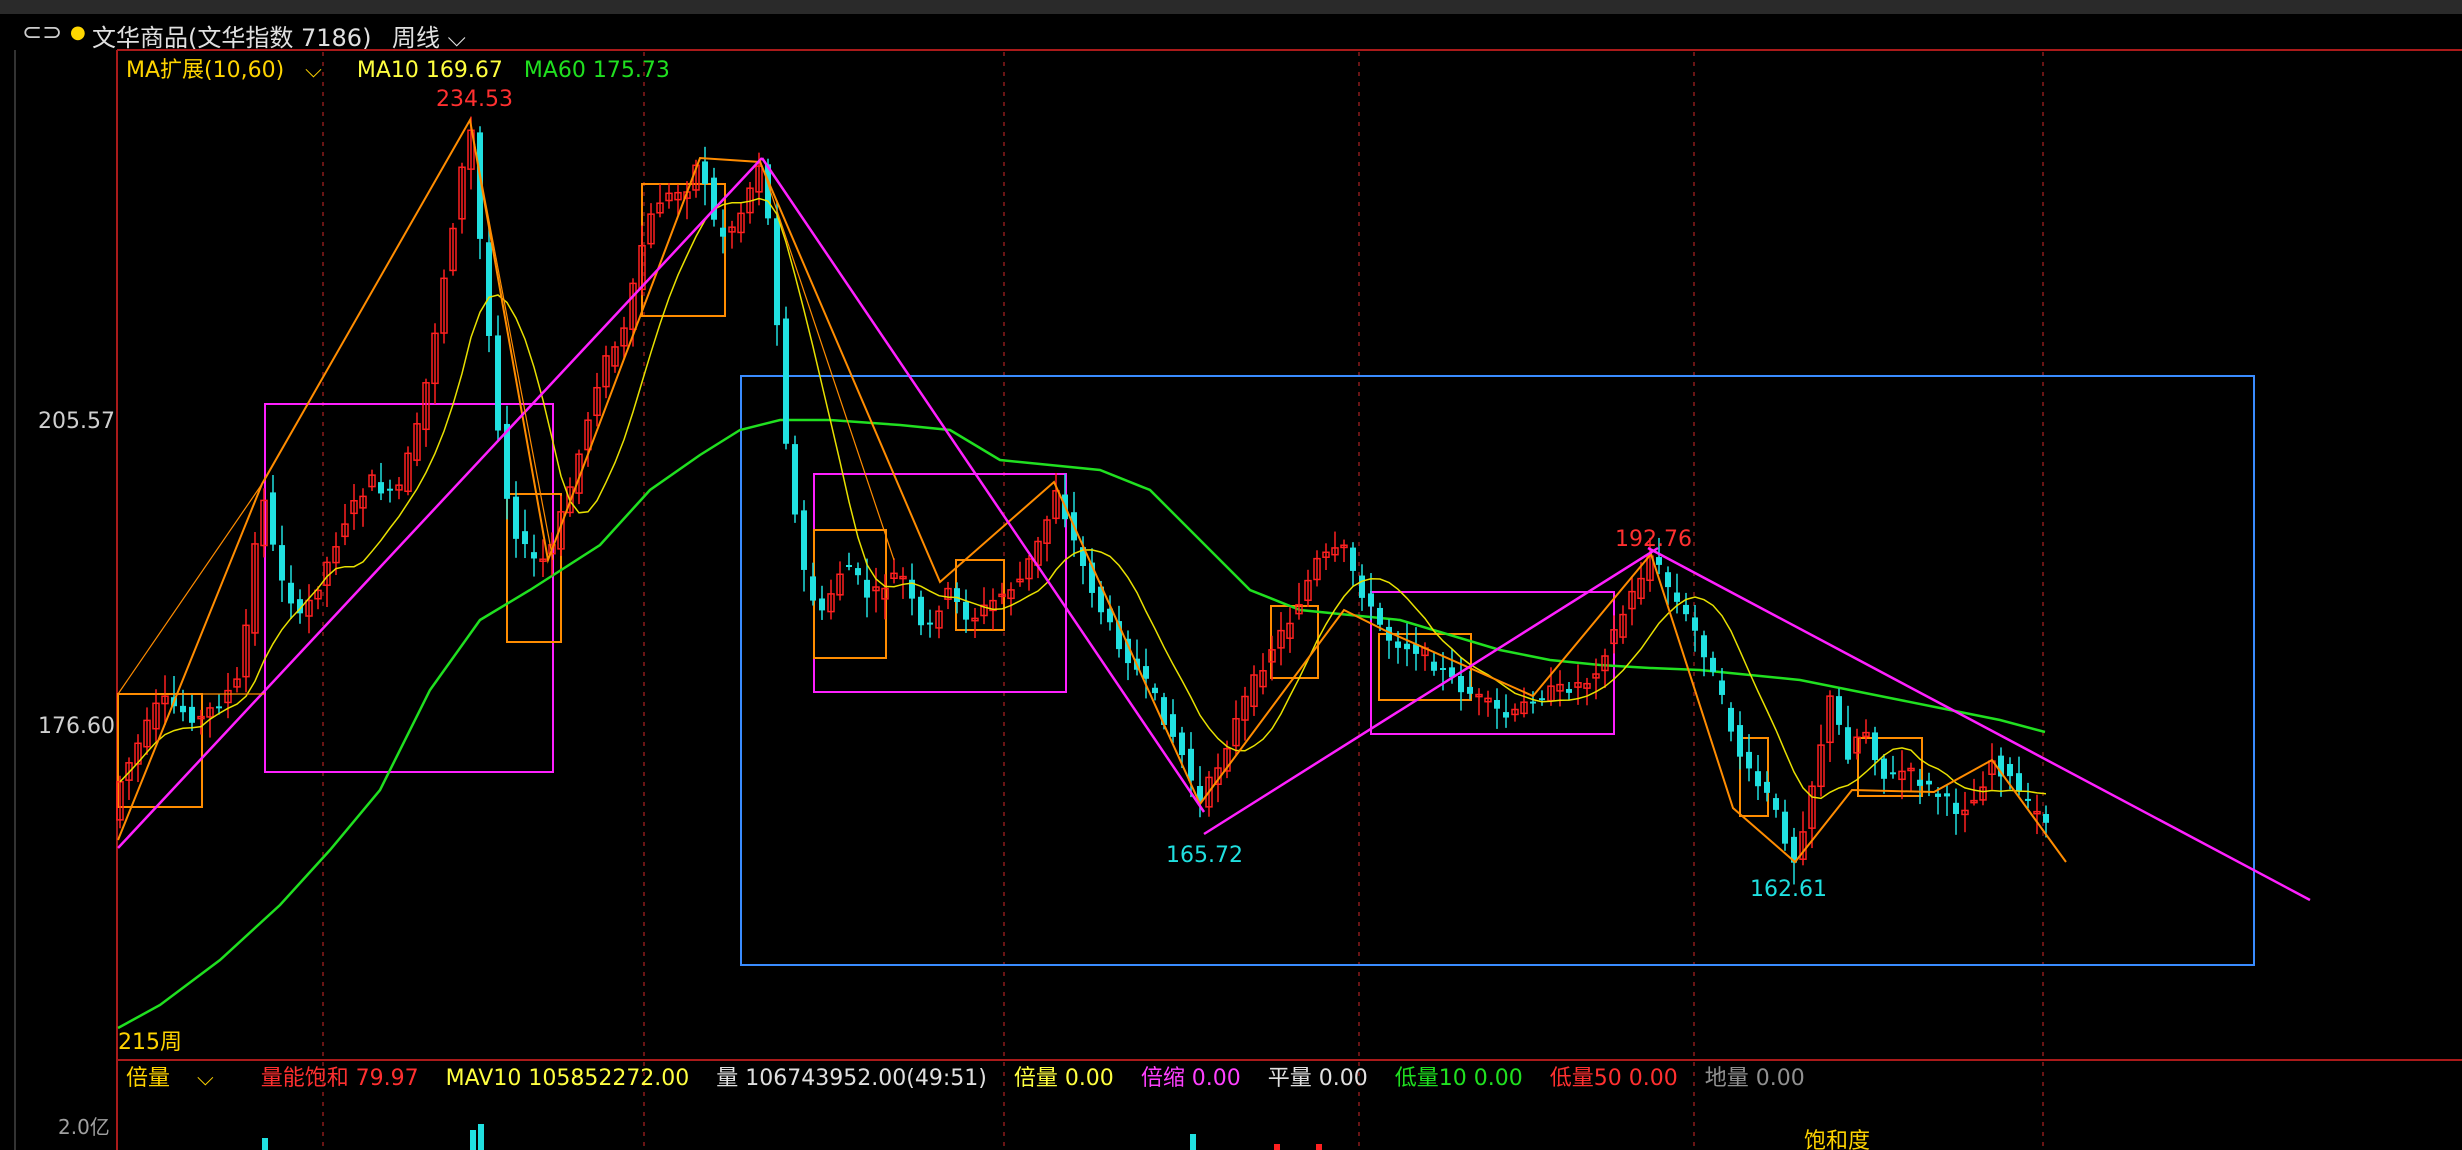  What do you see at coordinates (76, 726) in the screenshot?
I see `price-tick: 176.60` at bounding box center [76, 726].